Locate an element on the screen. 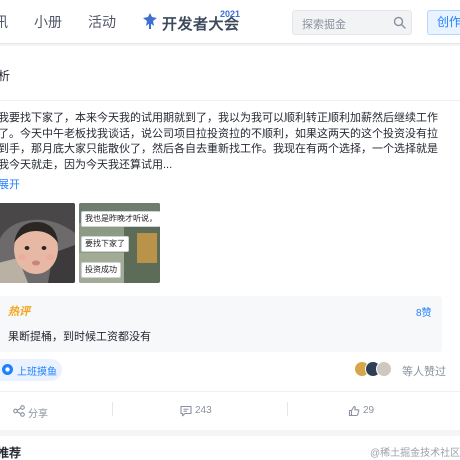  share-icon is located at coordinates (19, 411).